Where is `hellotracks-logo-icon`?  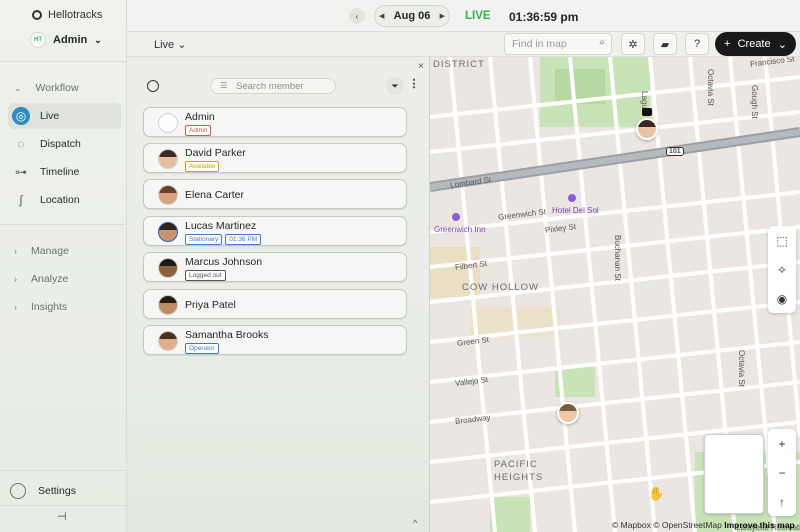
hellotracks-logo-icon is located at coordinates (37, 15).